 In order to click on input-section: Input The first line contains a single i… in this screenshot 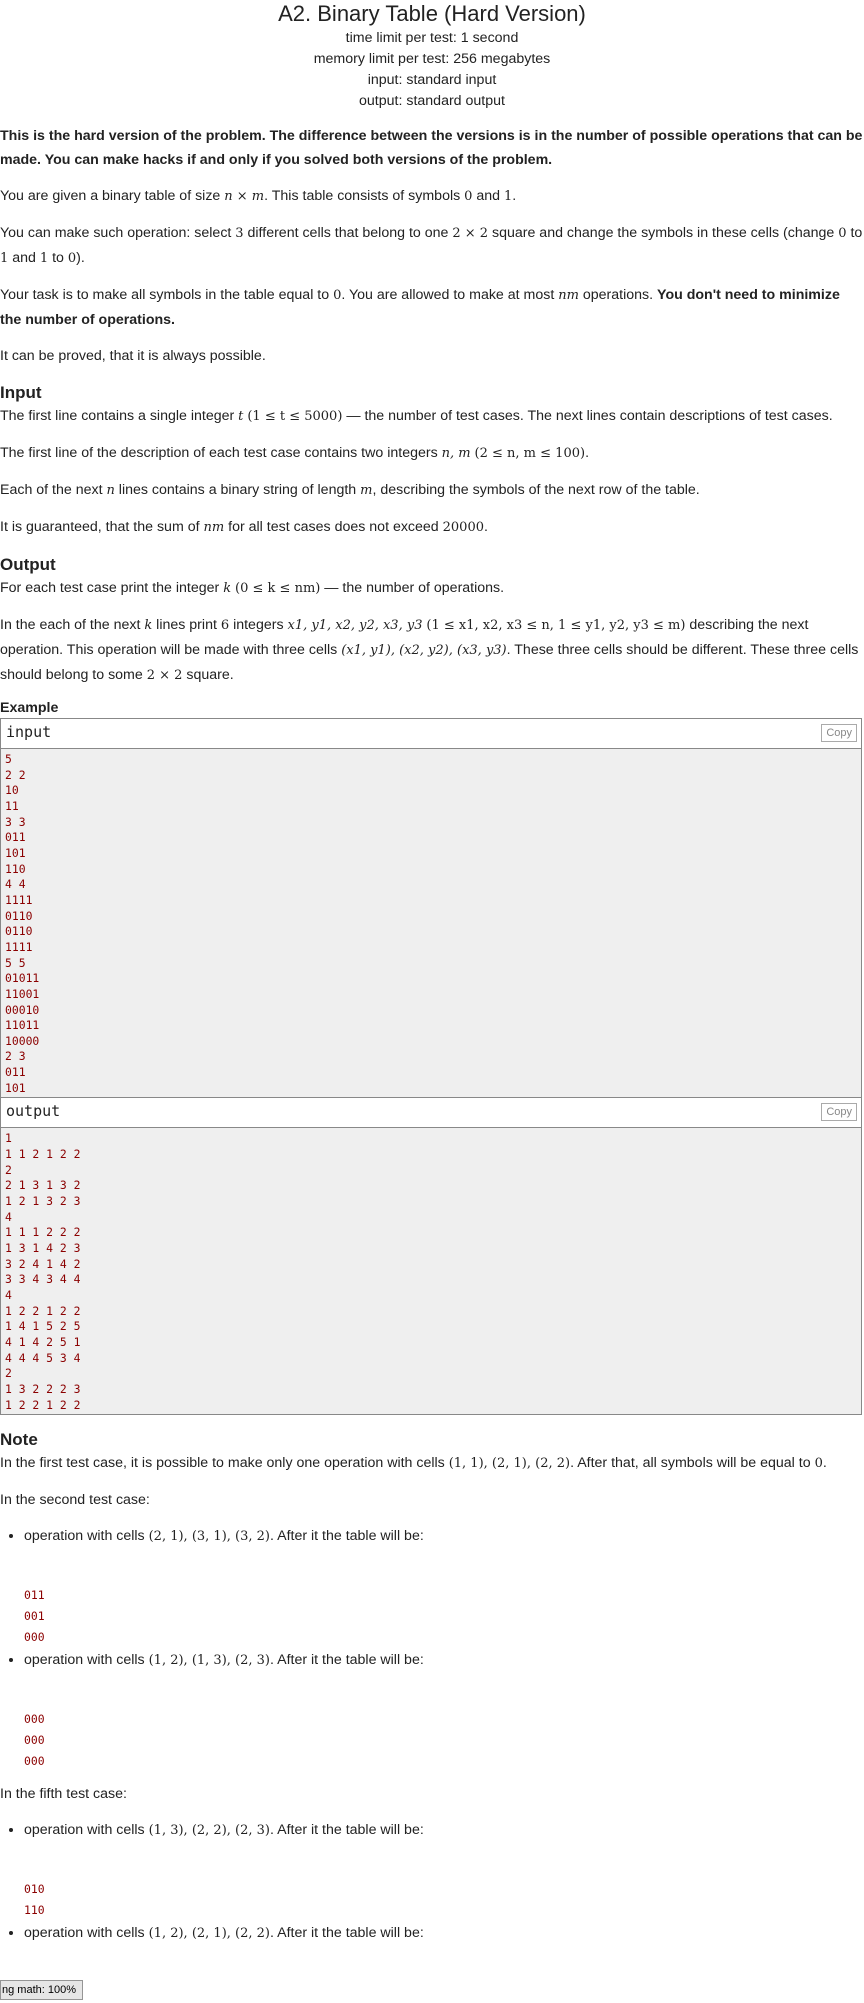, I will do `click(432, 461)`.